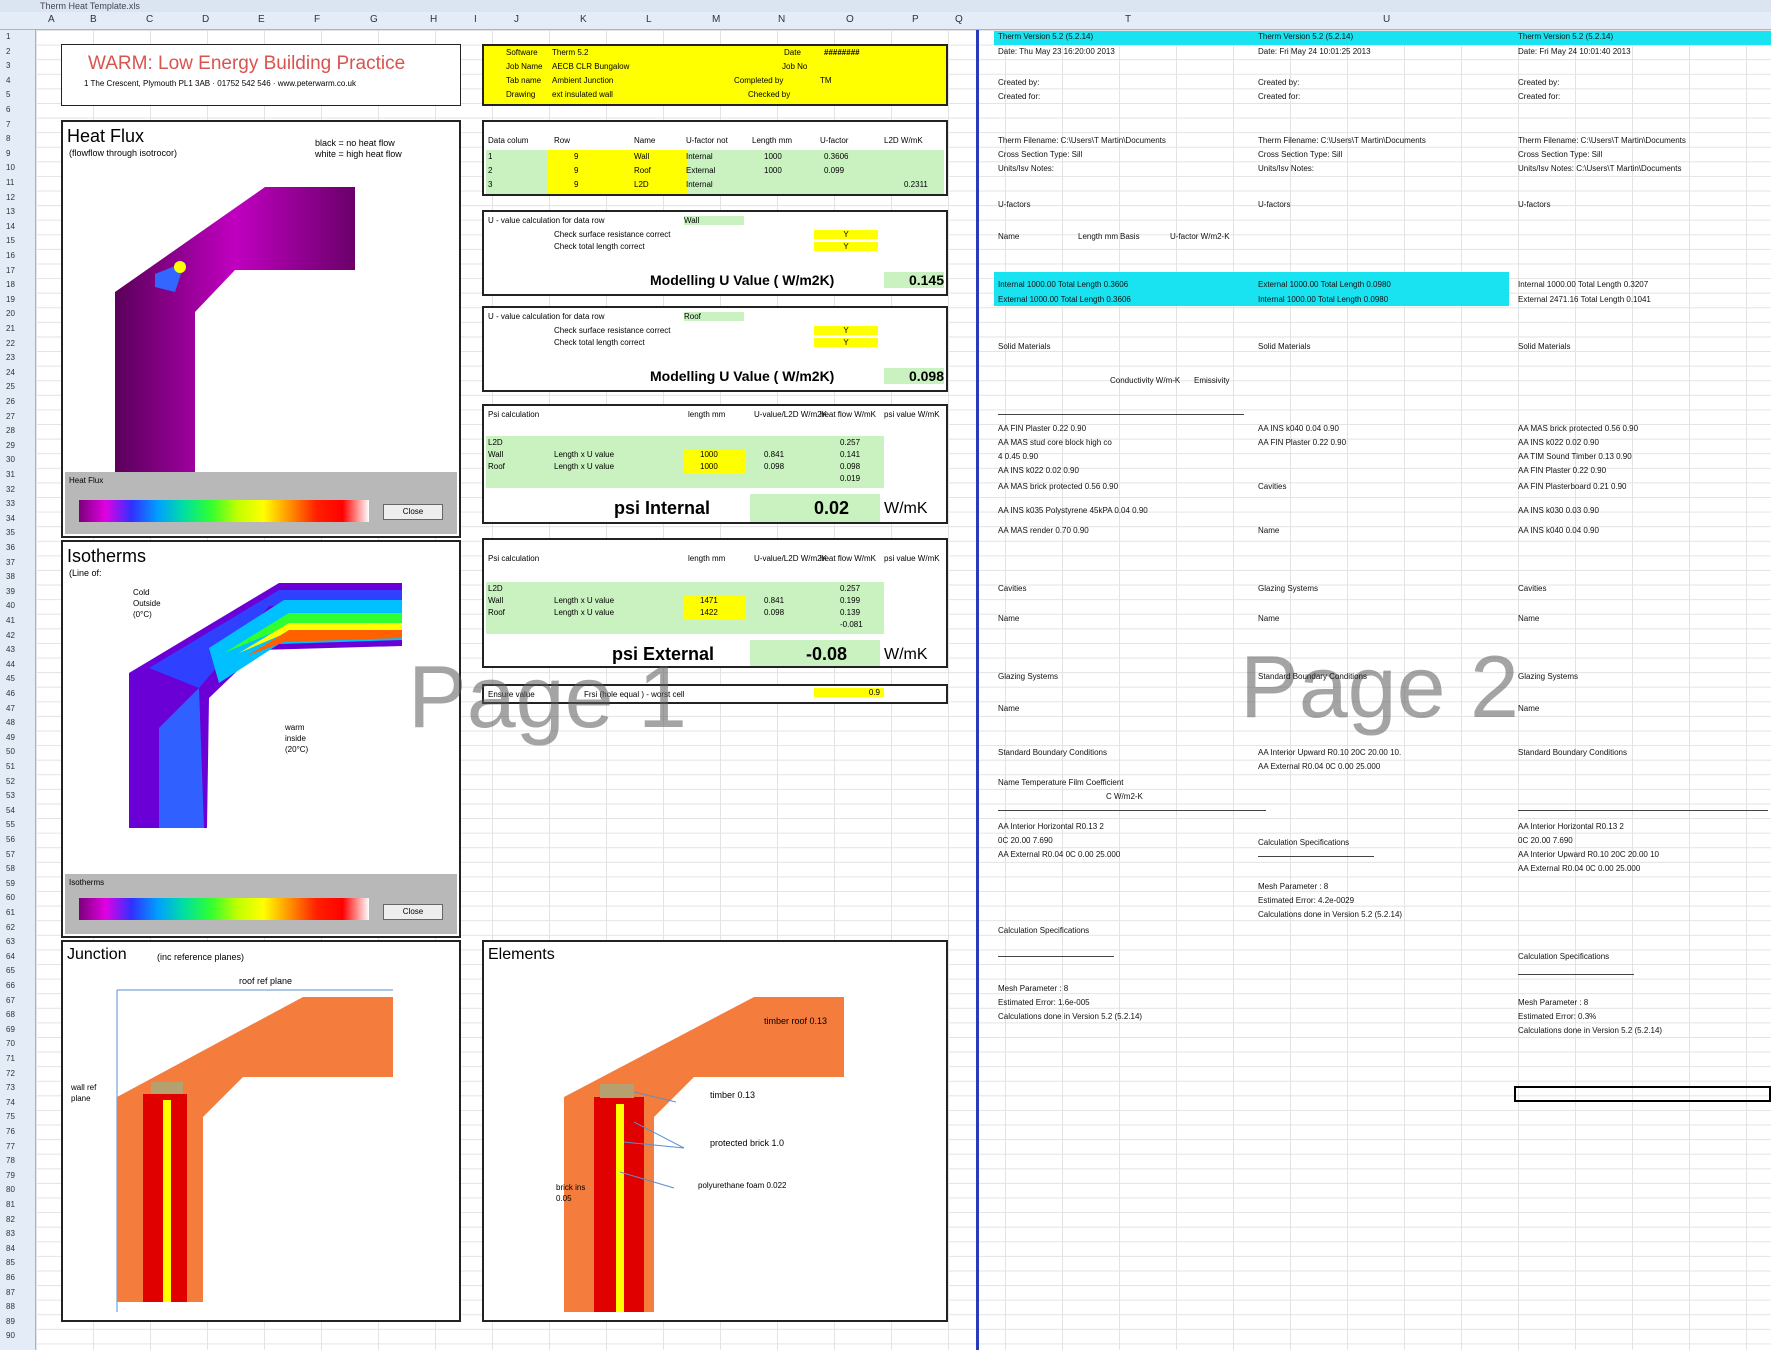 The width and height of the screenshot is (1771, 1350). Describe the element at coordinates (583, 19) in the screenshot. I see `col-k: K` at that location.